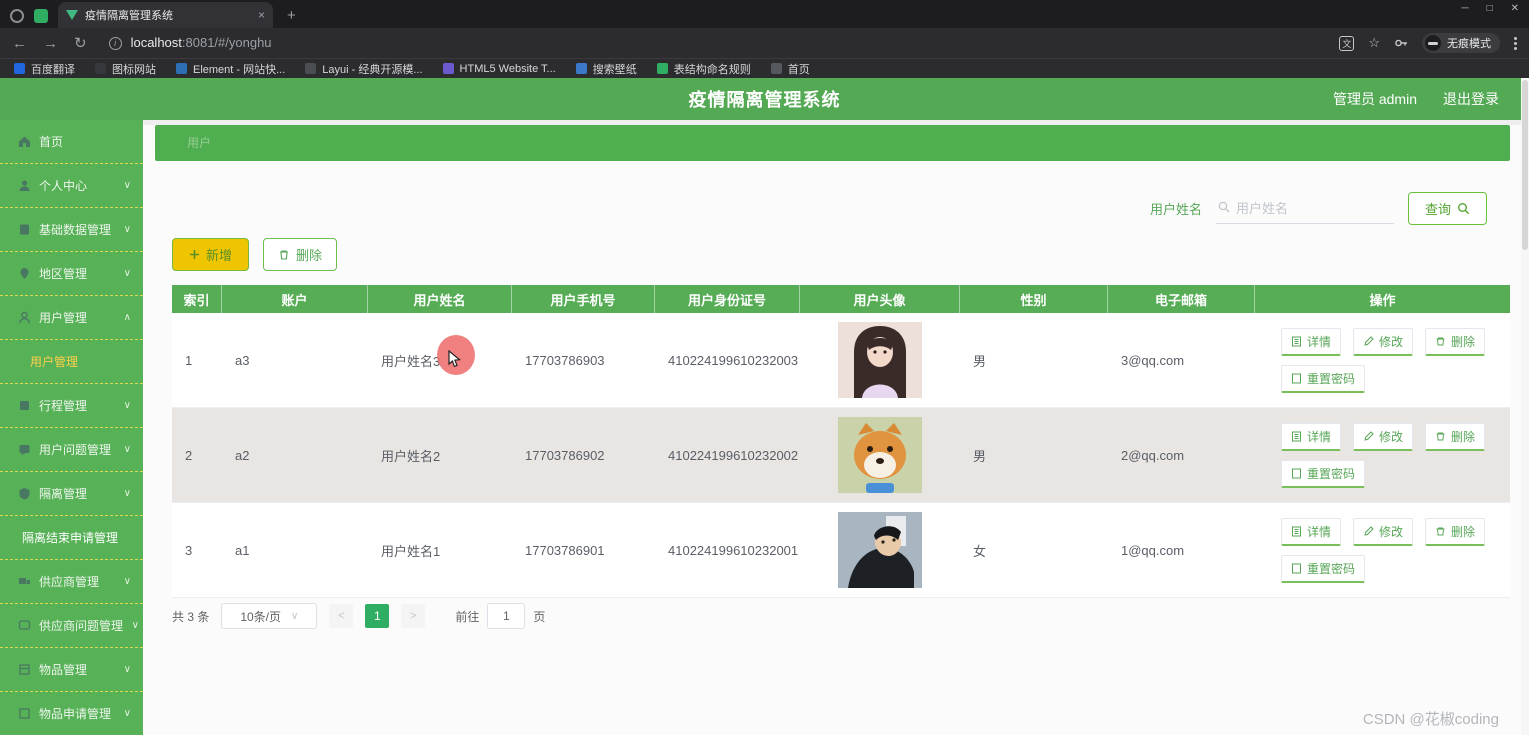 The height and width of the screenshot is (735, 1529). Describe the element at coordinates (377, 616) in the screenshot. I see `current-page-button: 1` at that location.